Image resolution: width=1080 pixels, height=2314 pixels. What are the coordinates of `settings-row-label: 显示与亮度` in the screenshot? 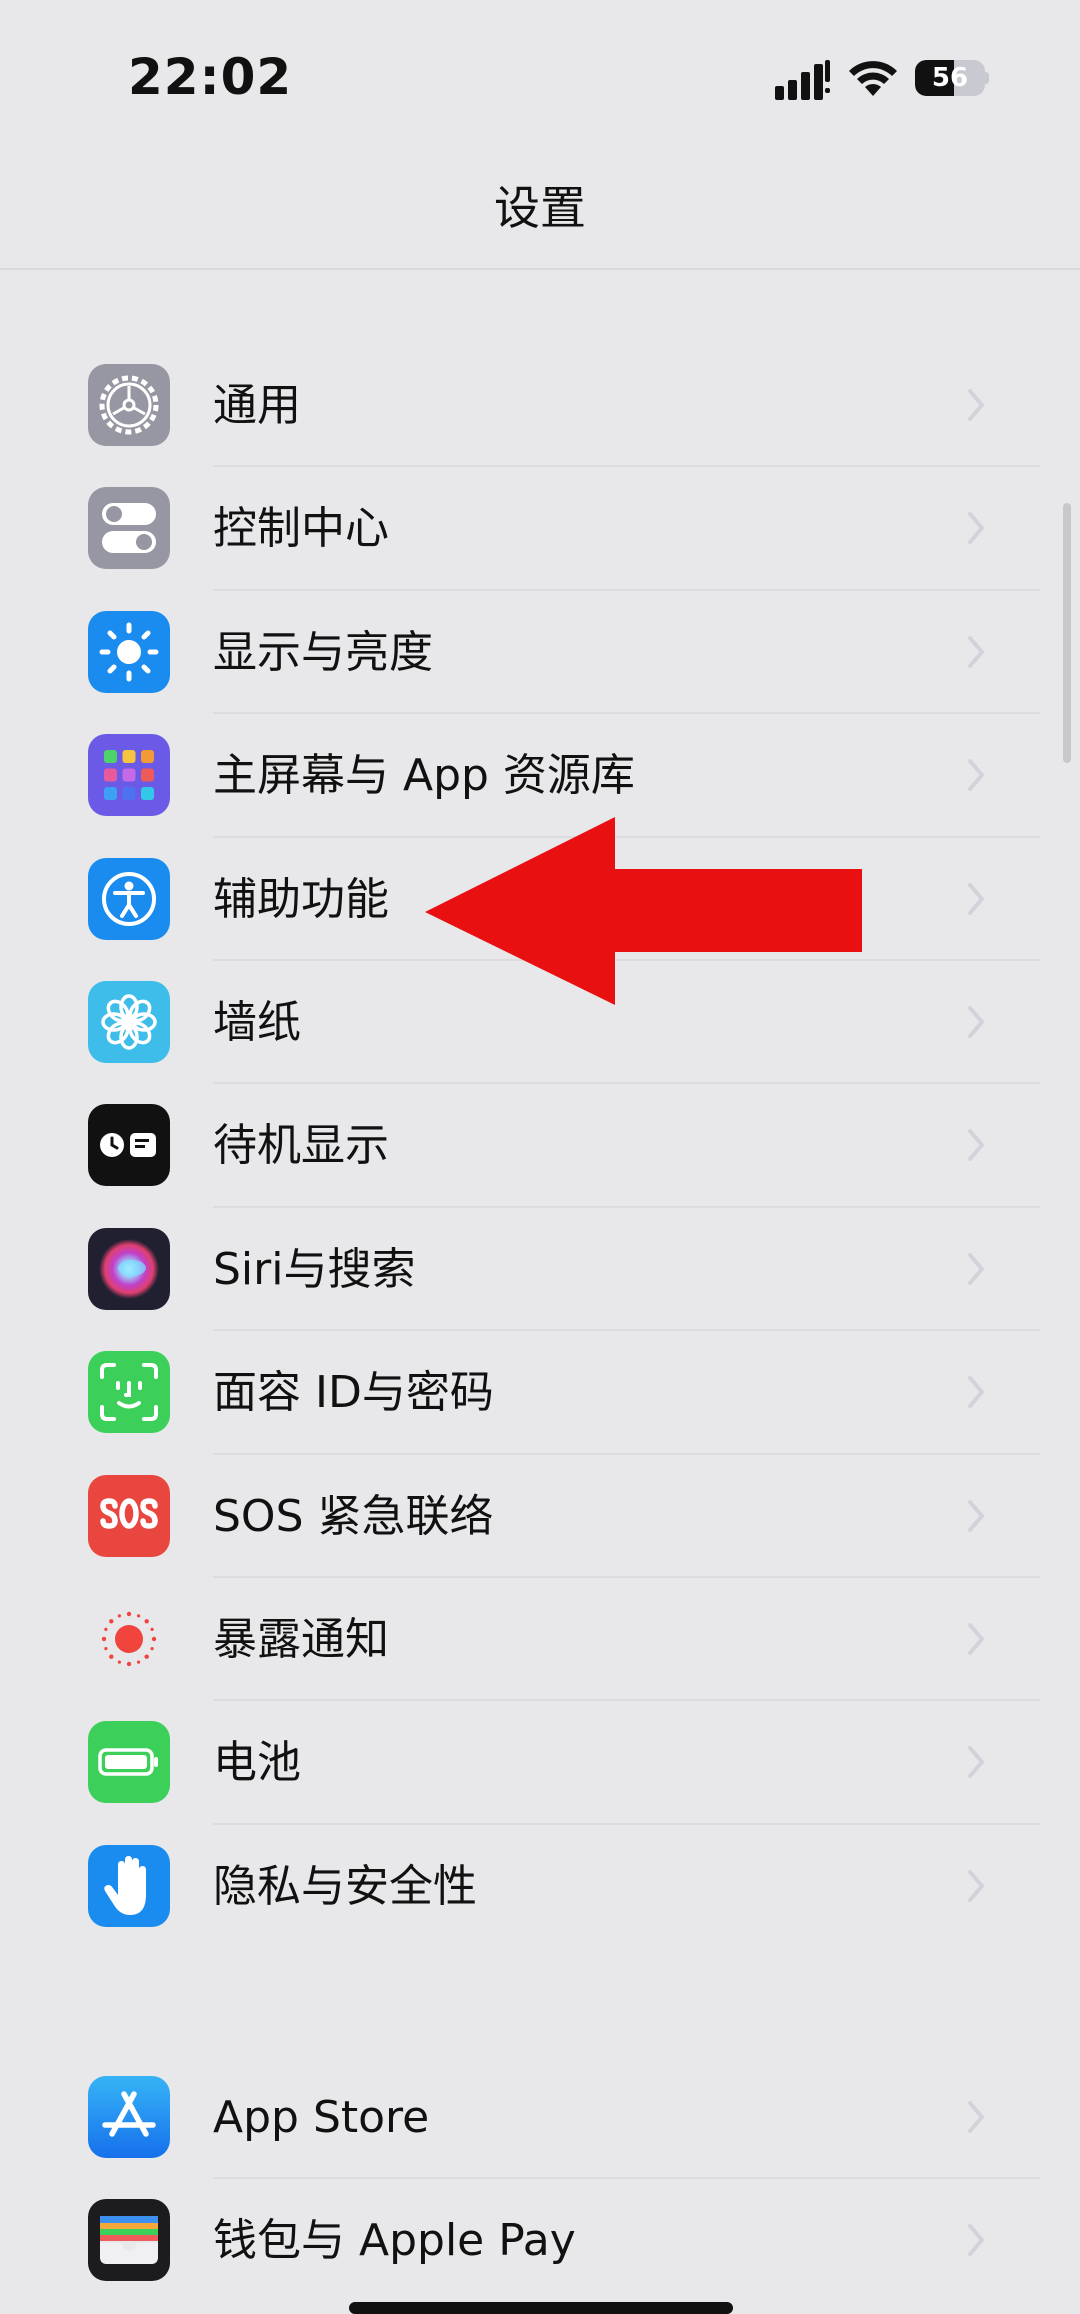 It's located at (323, 652).